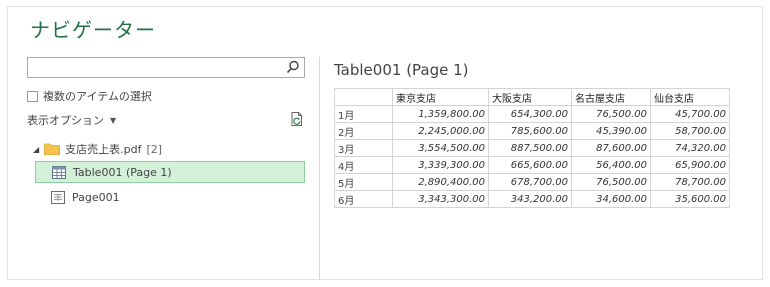 Image resolution: width=770 pixels, height=287 pixels. Describe the element at coordinates (611, 148) in the screenshot. I see `table-cell: 87,600.00` at that location.